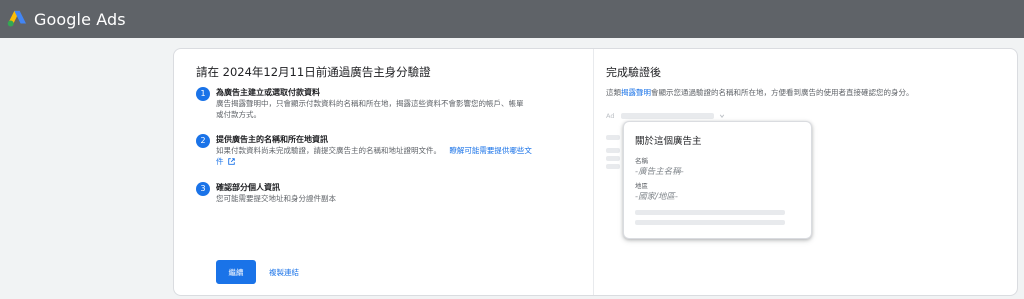 The image size is (1024, 299). What do you see at coordinates (782, 92) in the screenshot?
I see `preview-desc-suffix: 會顯示您通過驗證的名稱和所在地，方便看到廣告的使用者直接確認您的身分。` at bounding box center [782, 92].